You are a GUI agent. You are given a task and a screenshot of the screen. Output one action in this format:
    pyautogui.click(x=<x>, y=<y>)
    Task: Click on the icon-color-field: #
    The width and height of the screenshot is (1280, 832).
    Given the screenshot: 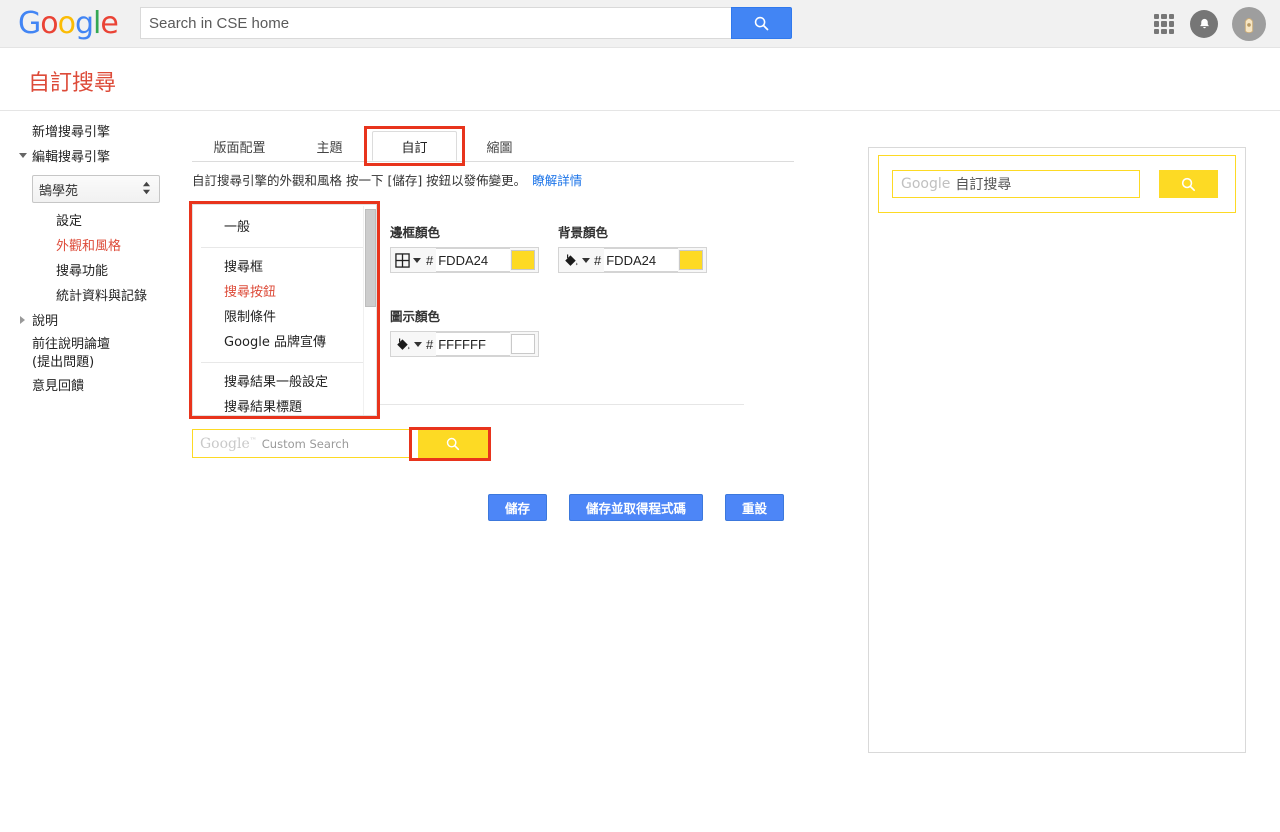 What is the action you would take?
    pyautogui.click(x=465, y=344)
    